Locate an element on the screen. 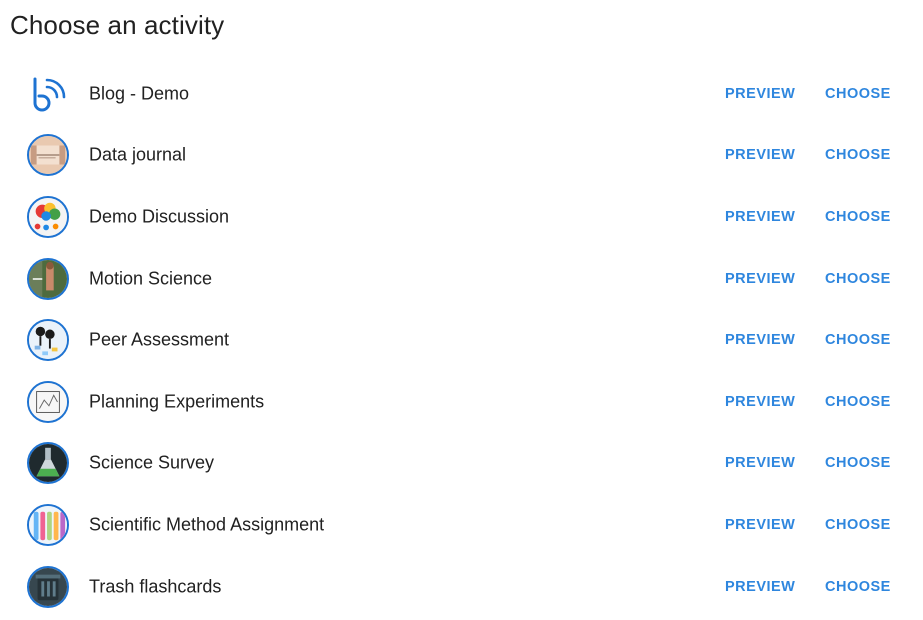 The image size is (923, 620). activity-row-planning-experiments: Planning Experiments PREVIEW CHOOSE is located at coordinates (461, 402).